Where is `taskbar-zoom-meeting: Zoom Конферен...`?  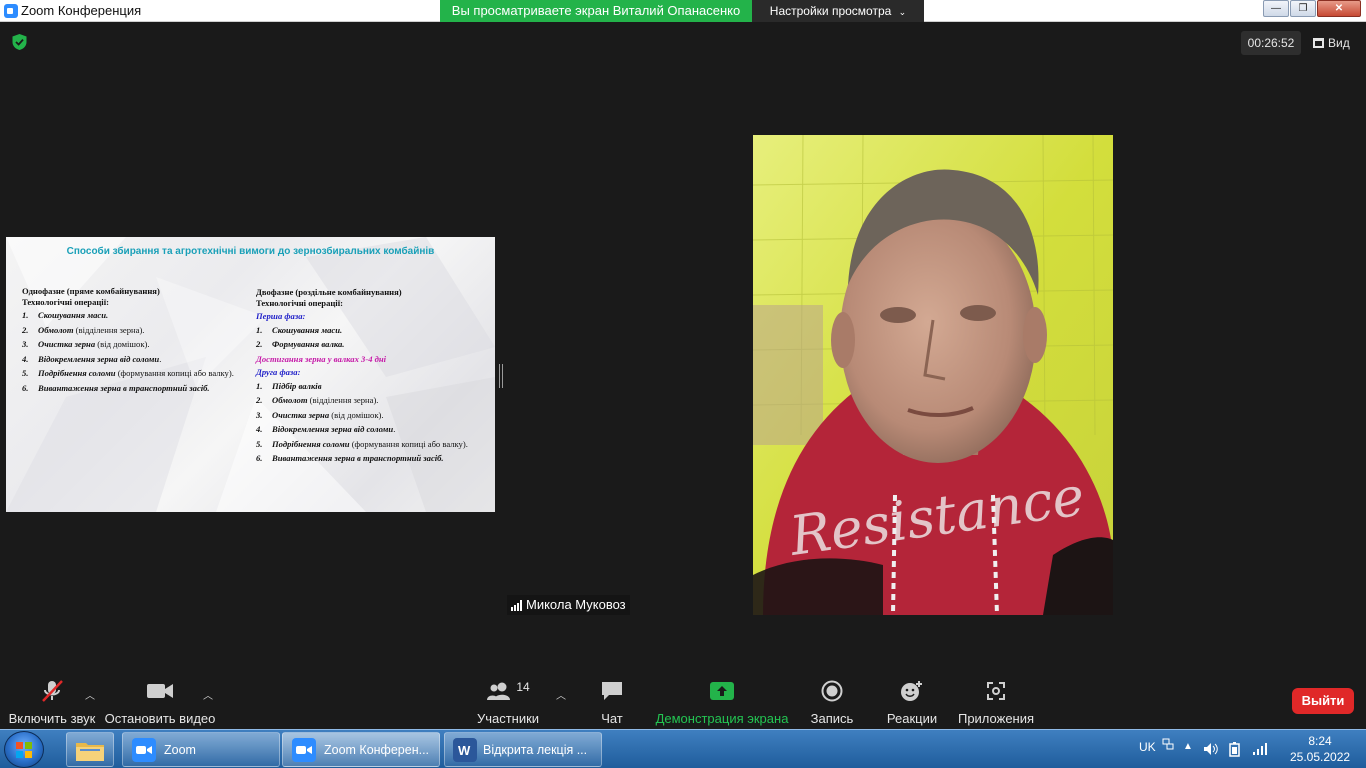
taskbar-zoom-meeting: Zoom Конферен... is located at coordinates (361, 749).